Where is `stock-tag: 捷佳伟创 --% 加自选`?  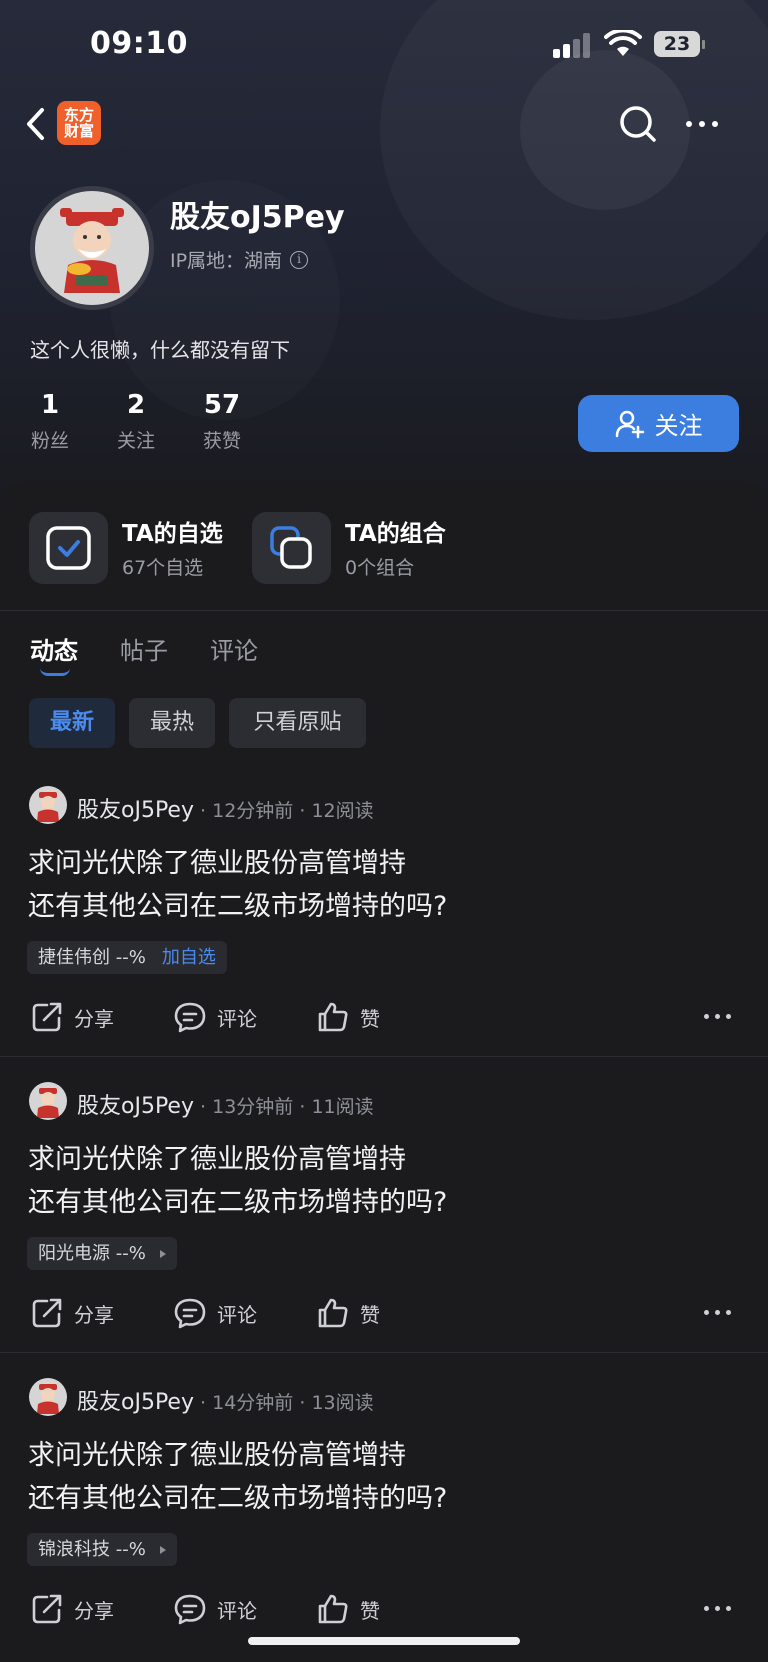 stock-tag: 捷佳伟创 --% 加自选 is located at coordinates (127, 957).